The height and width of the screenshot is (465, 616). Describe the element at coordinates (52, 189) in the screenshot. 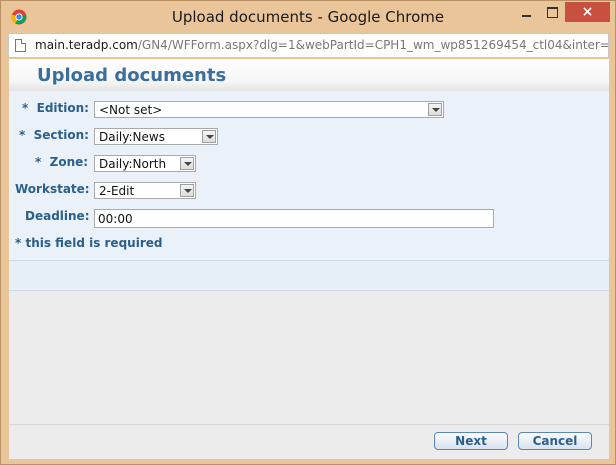

I see `workstate-label: Workstate:` at that location.